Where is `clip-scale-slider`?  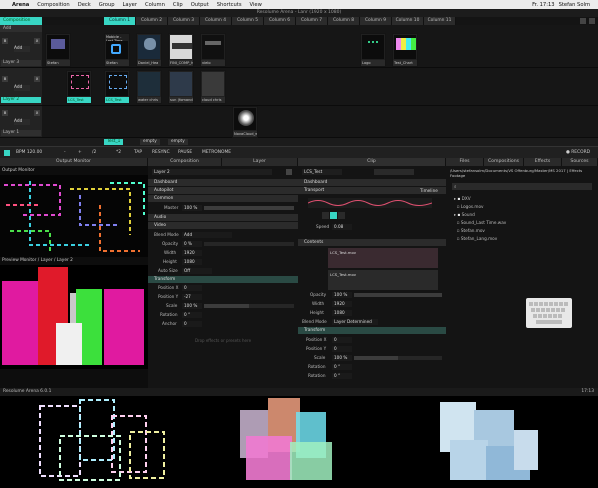
clip-scale-slider is located at coordinates (398, 358).